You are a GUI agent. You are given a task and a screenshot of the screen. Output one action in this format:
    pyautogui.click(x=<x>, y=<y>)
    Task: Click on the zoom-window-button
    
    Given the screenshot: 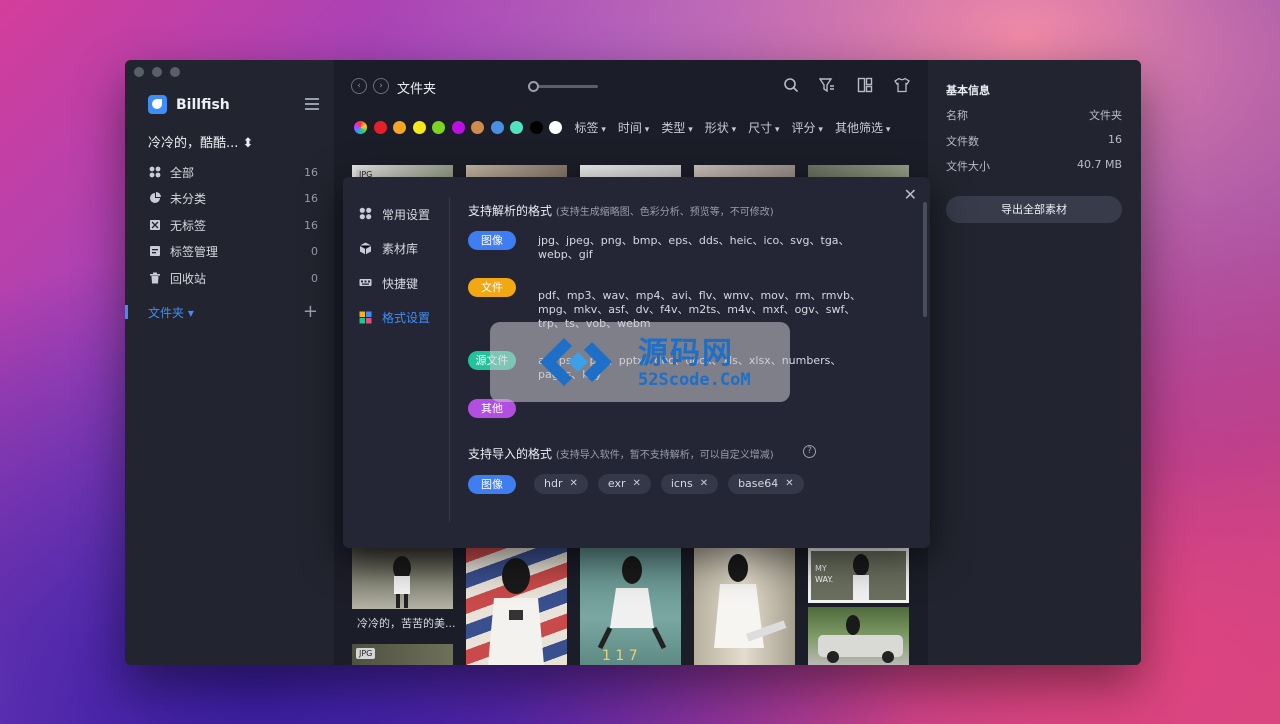 What is the action you would take?
    pyautogui.click(x=175, y=72)
    